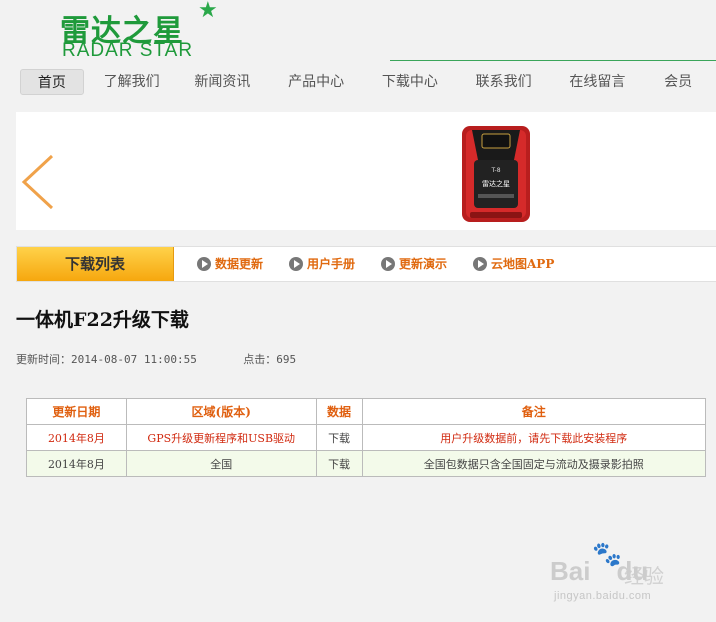 The height and width of the screenshot is (622, 716). I want to click on nav-item-about: 了解我们, so click(132, 82).